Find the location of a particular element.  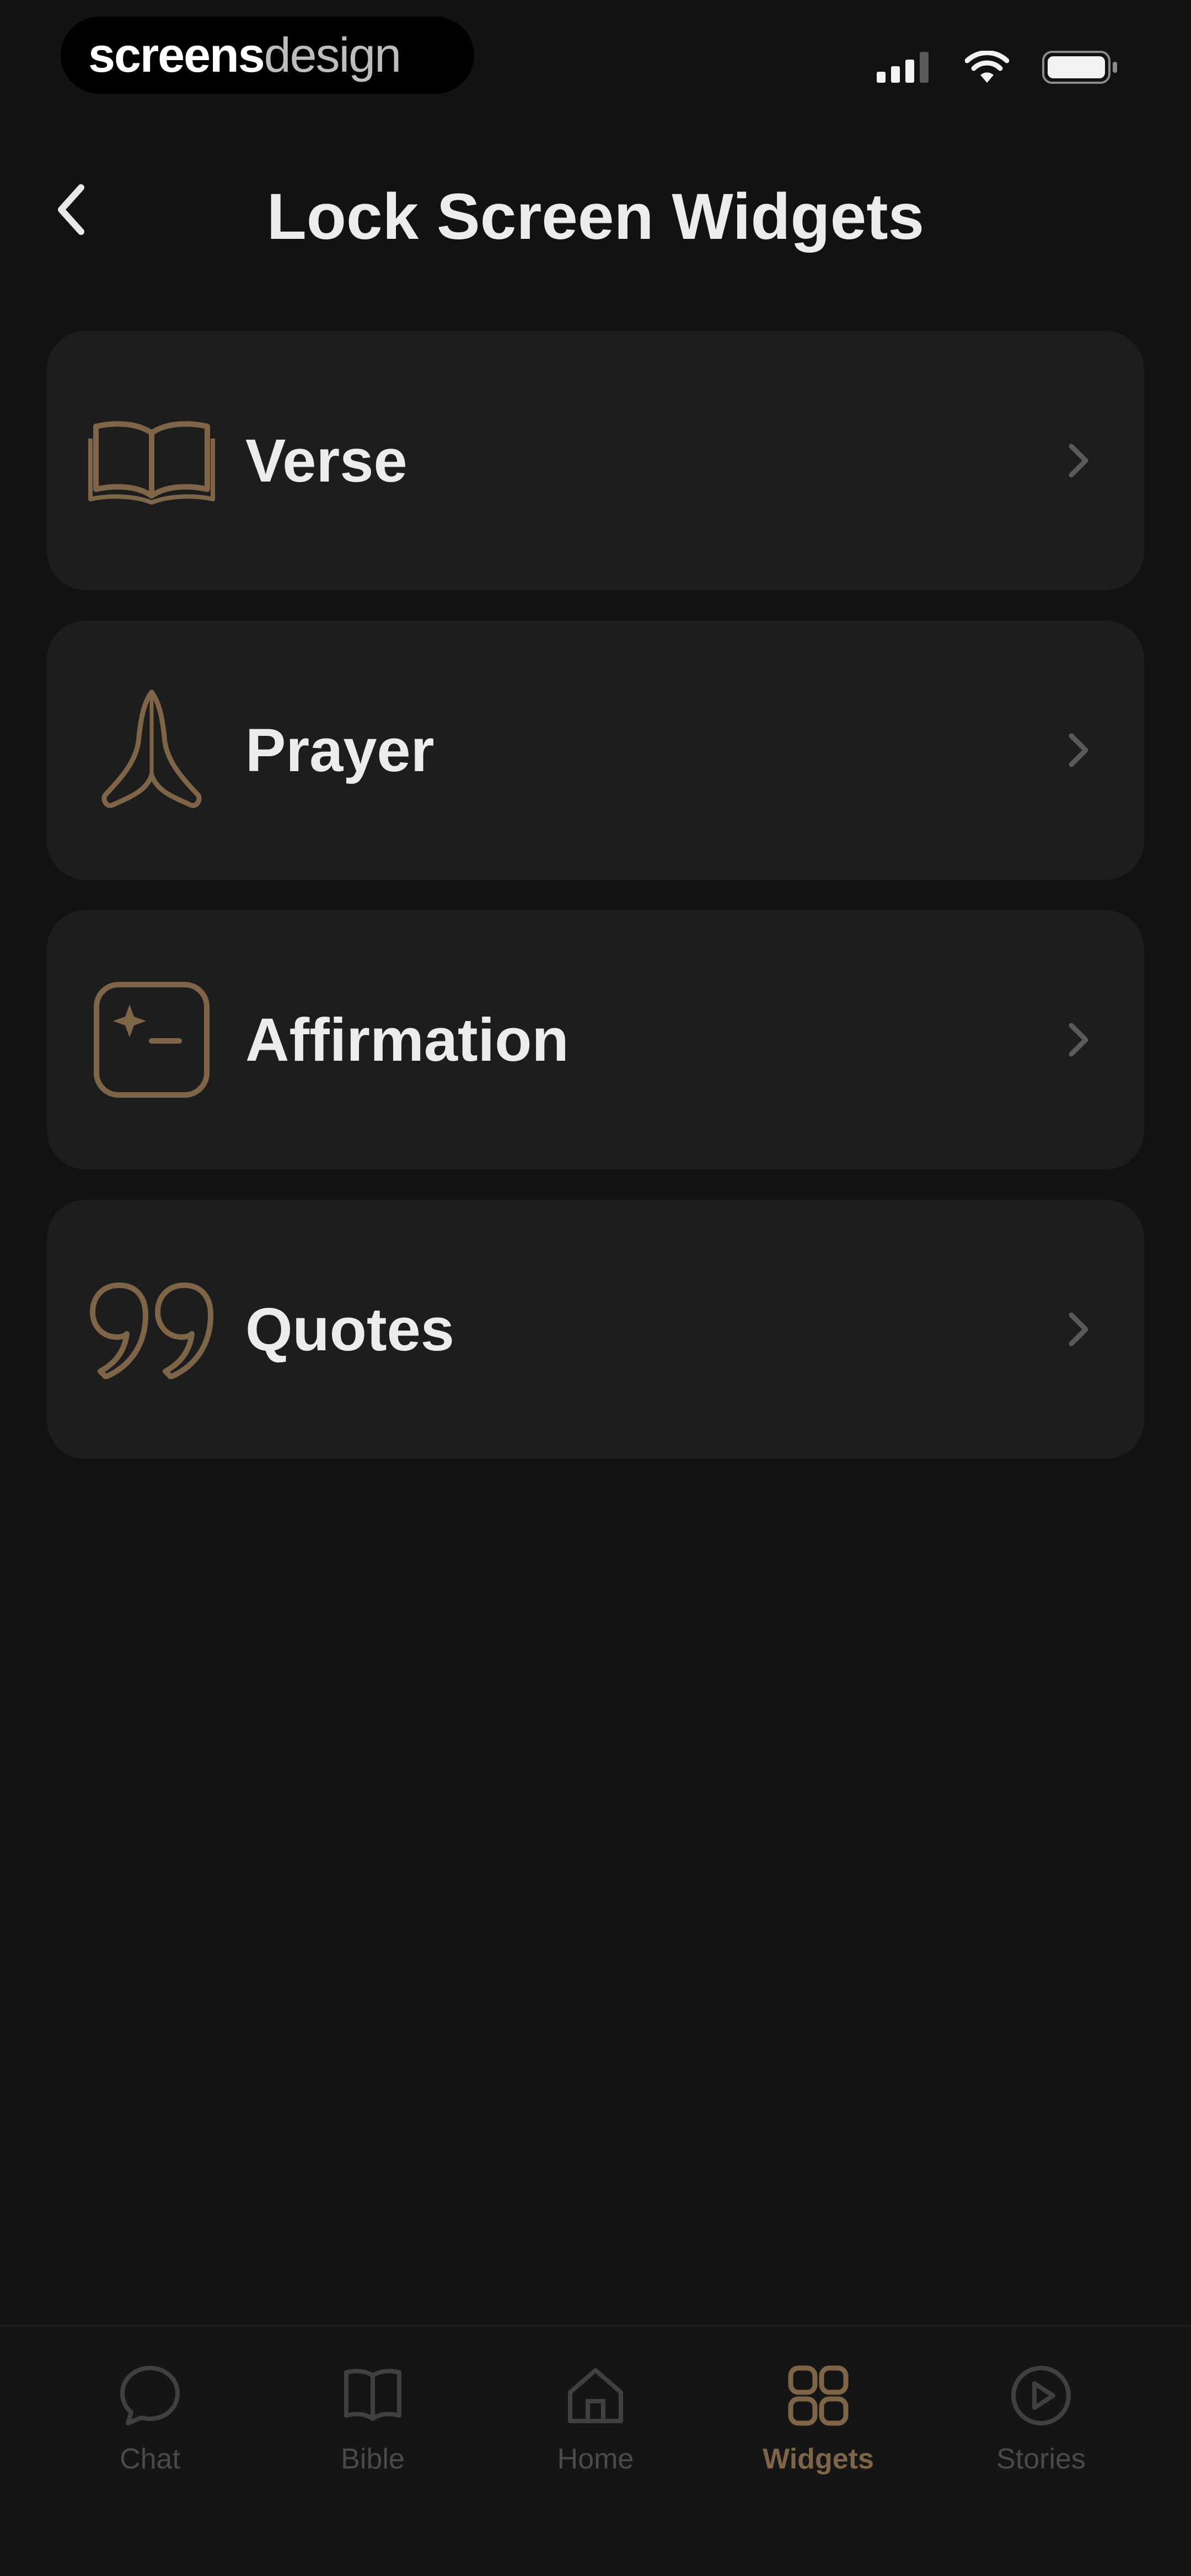

widget-item-verse: Verse is located at coordinates (595, 460).